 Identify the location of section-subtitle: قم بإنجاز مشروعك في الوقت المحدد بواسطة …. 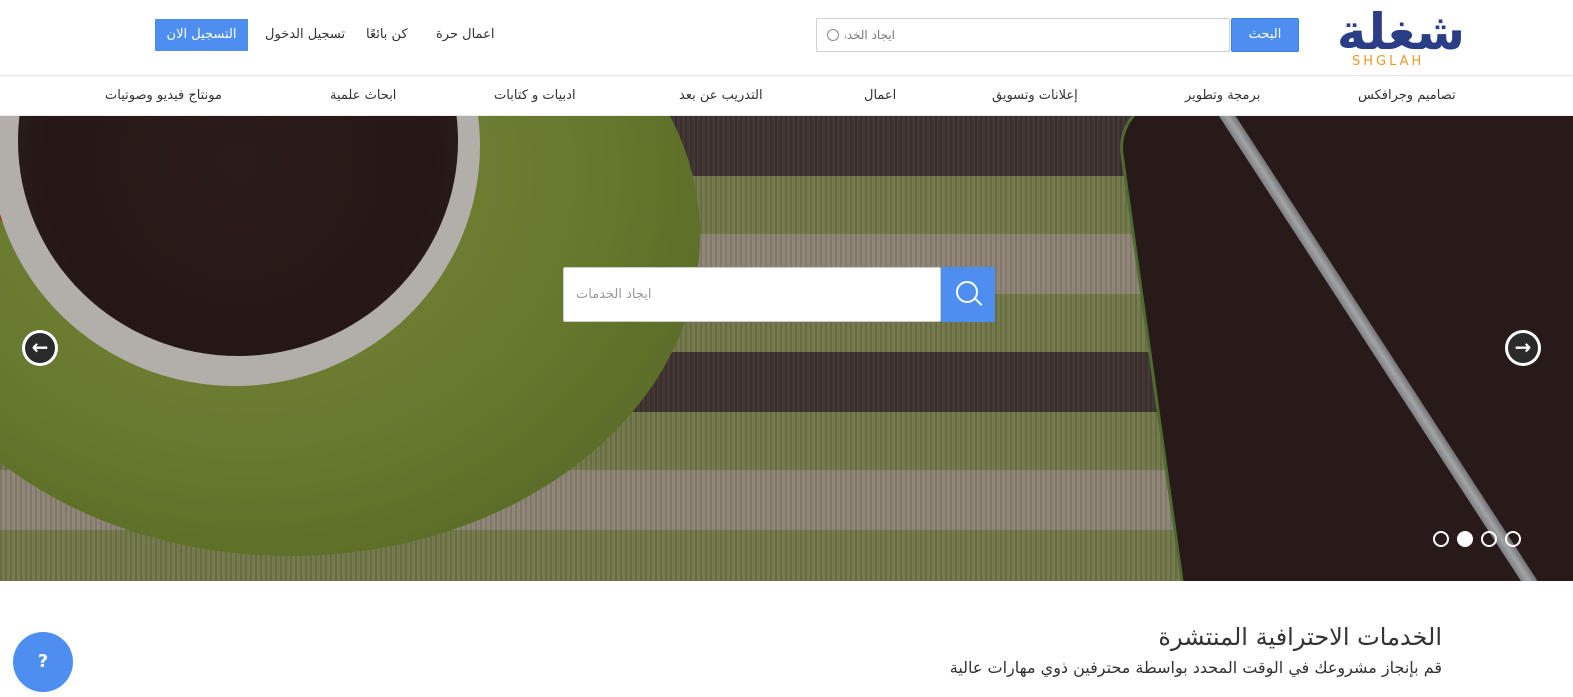
(1195, 667).